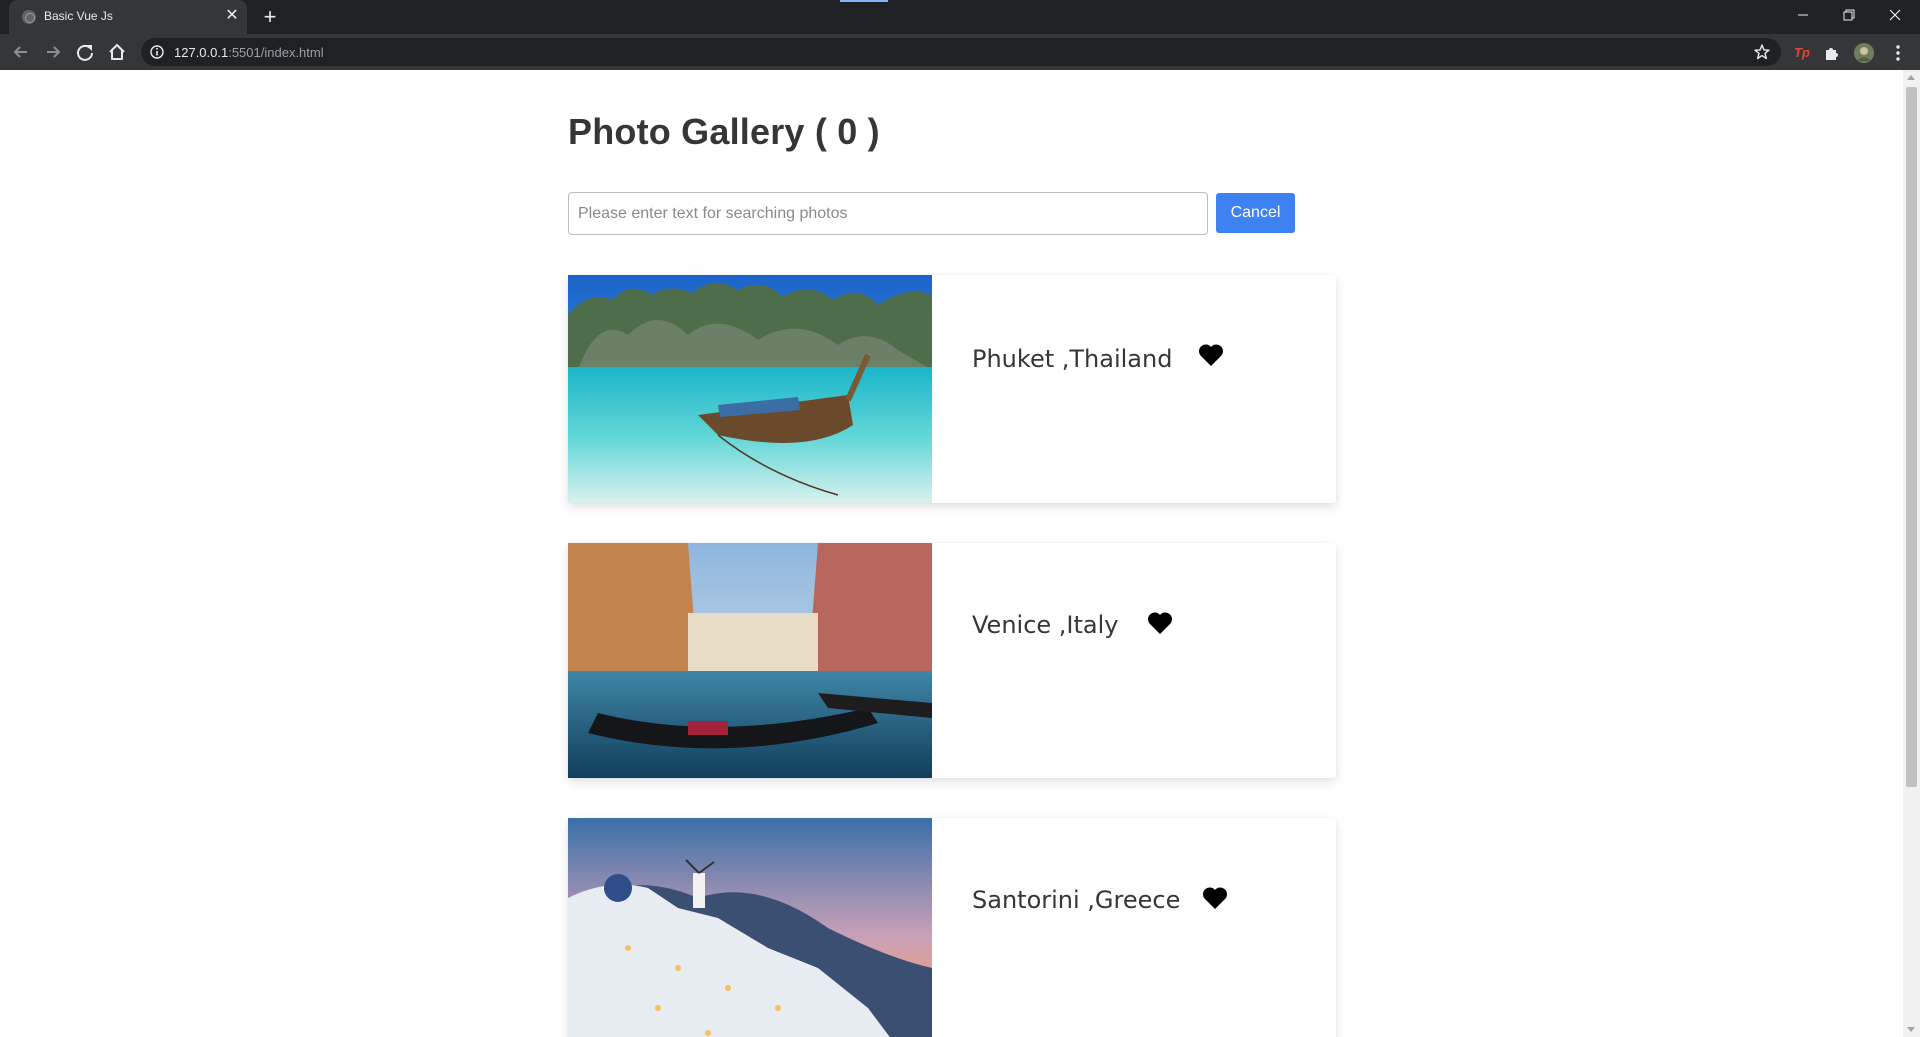 Image resolution: width=1920 pixels, height=1037 pixels. I want to click on tab-title: Basic Vue Js, so click(78, 16).